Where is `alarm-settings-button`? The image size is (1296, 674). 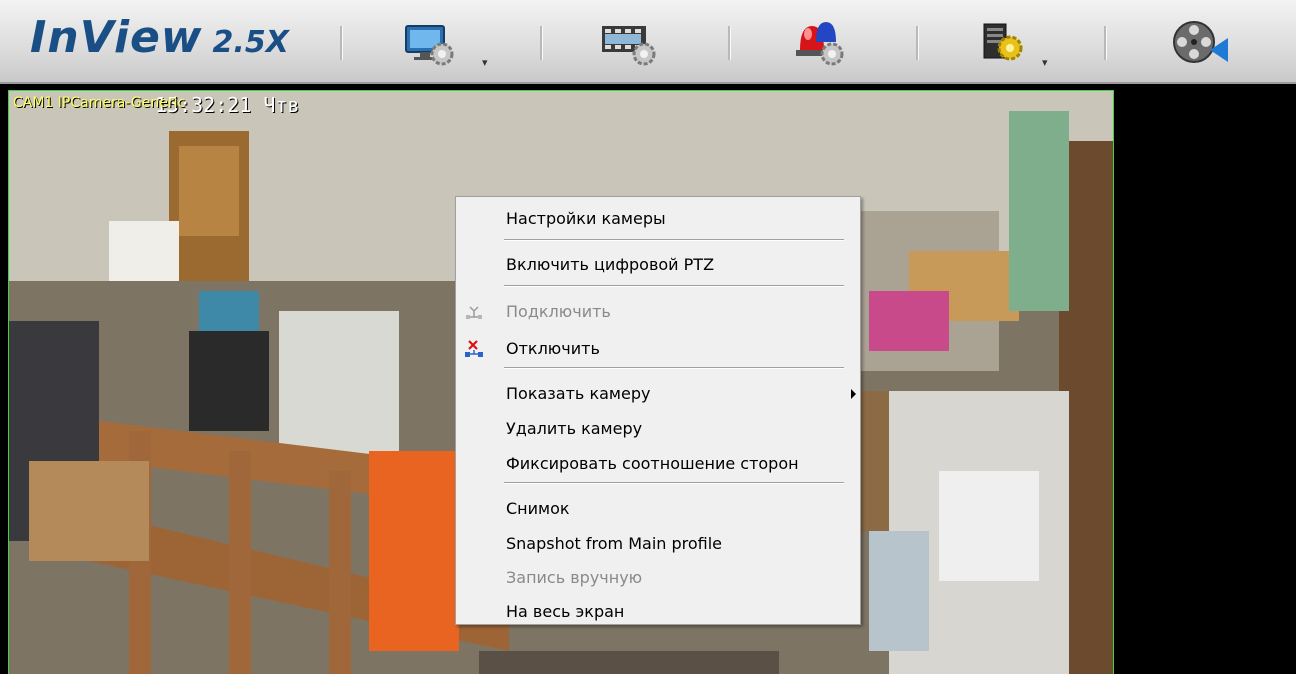
alarm-settings-button is located at coordinates (825, 44).